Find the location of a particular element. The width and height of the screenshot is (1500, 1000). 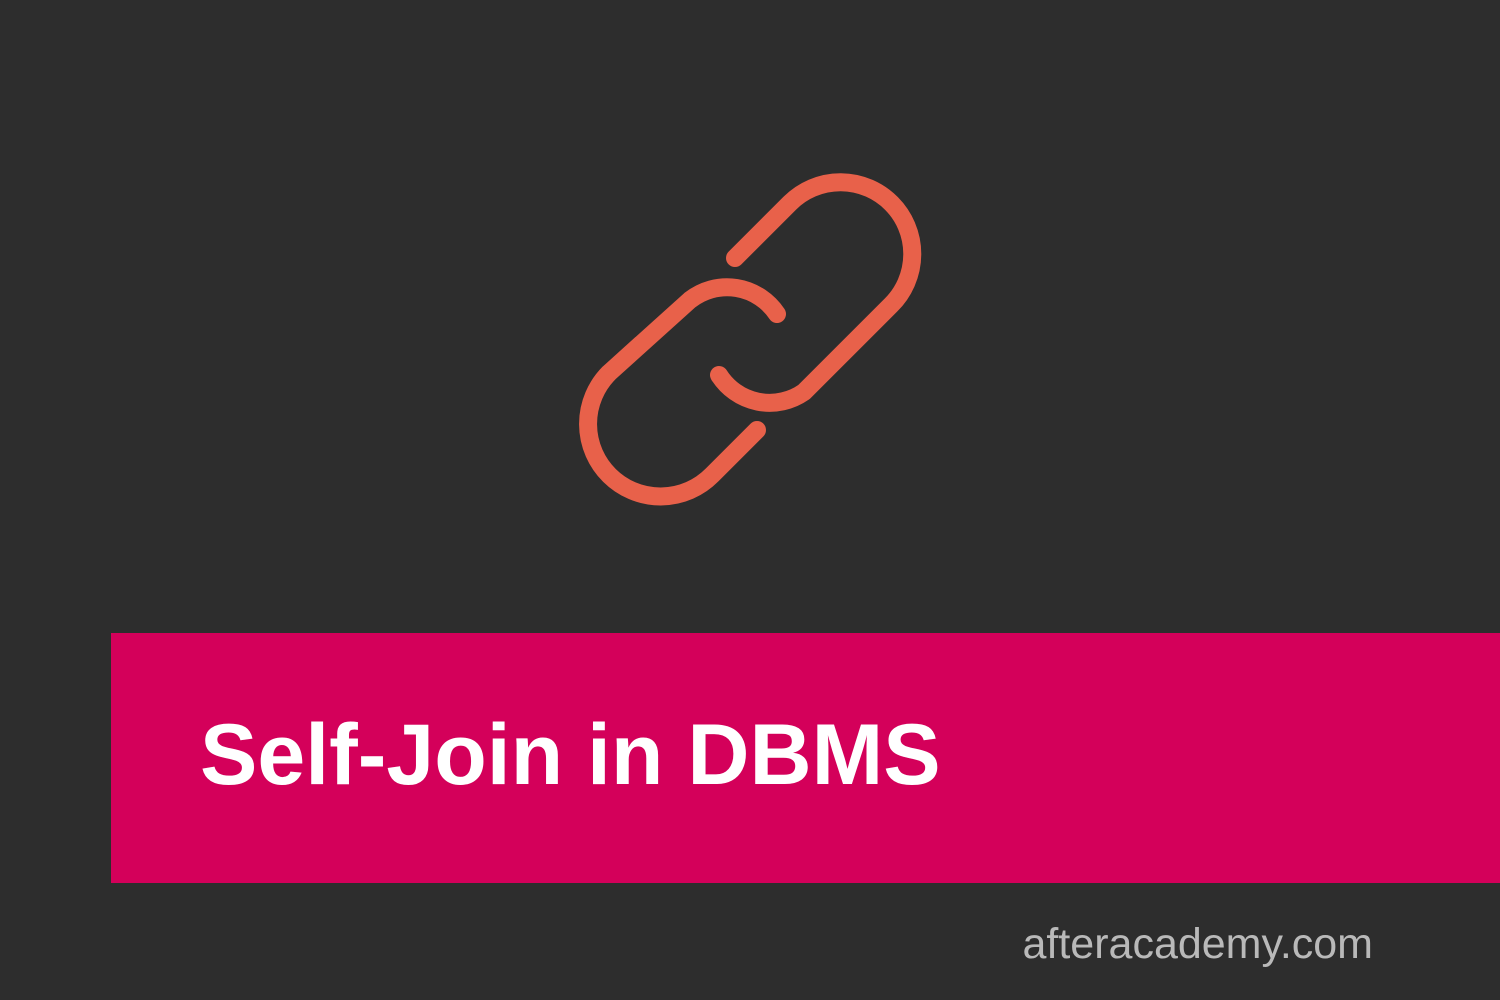

chain-link-icon is located at coordinates (750, 339).